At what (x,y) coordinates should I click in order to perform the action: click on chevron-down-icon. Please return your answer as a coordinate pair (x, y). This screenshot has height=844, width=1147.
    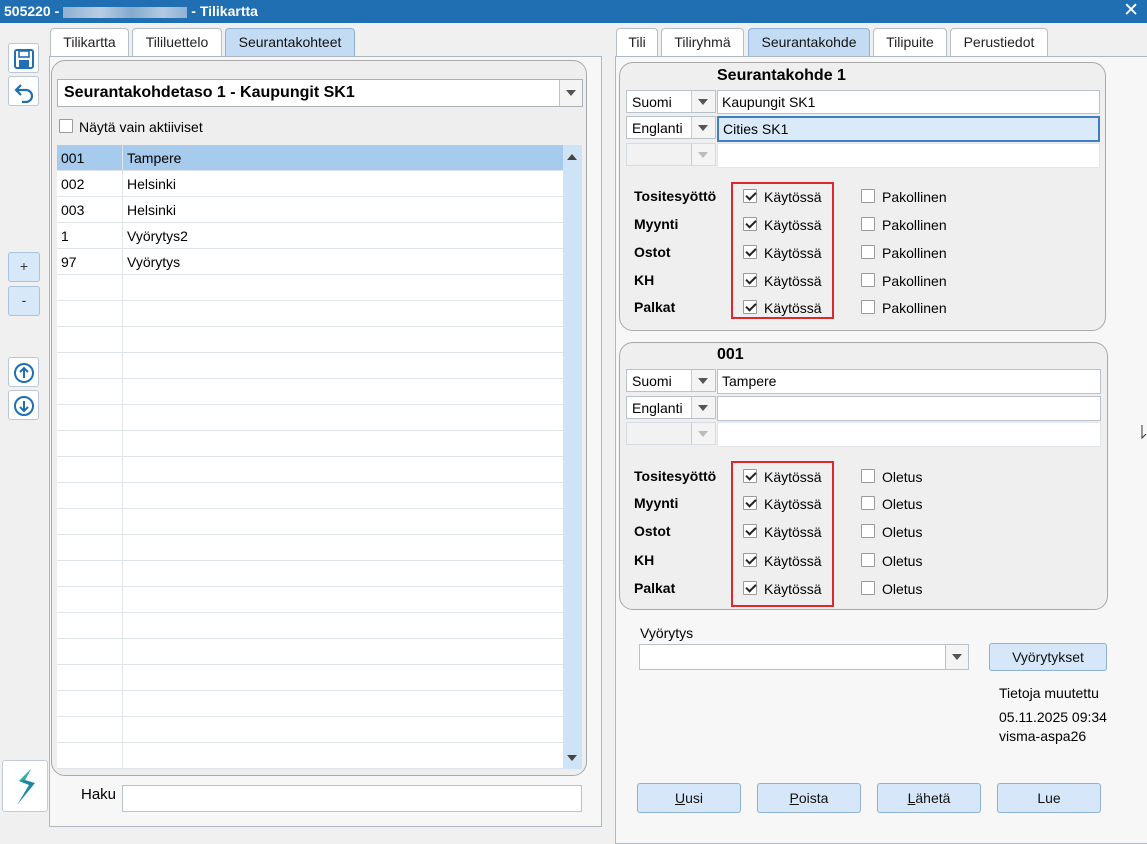
    Looking at the image, I should click on (570, 93).